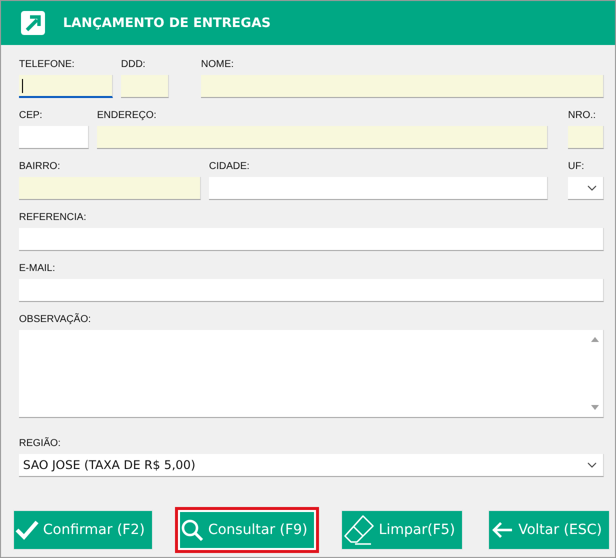  Describe the element at coordinates (230, 167) in the screenshot. I see `field-label: CIDADE:` at that location.